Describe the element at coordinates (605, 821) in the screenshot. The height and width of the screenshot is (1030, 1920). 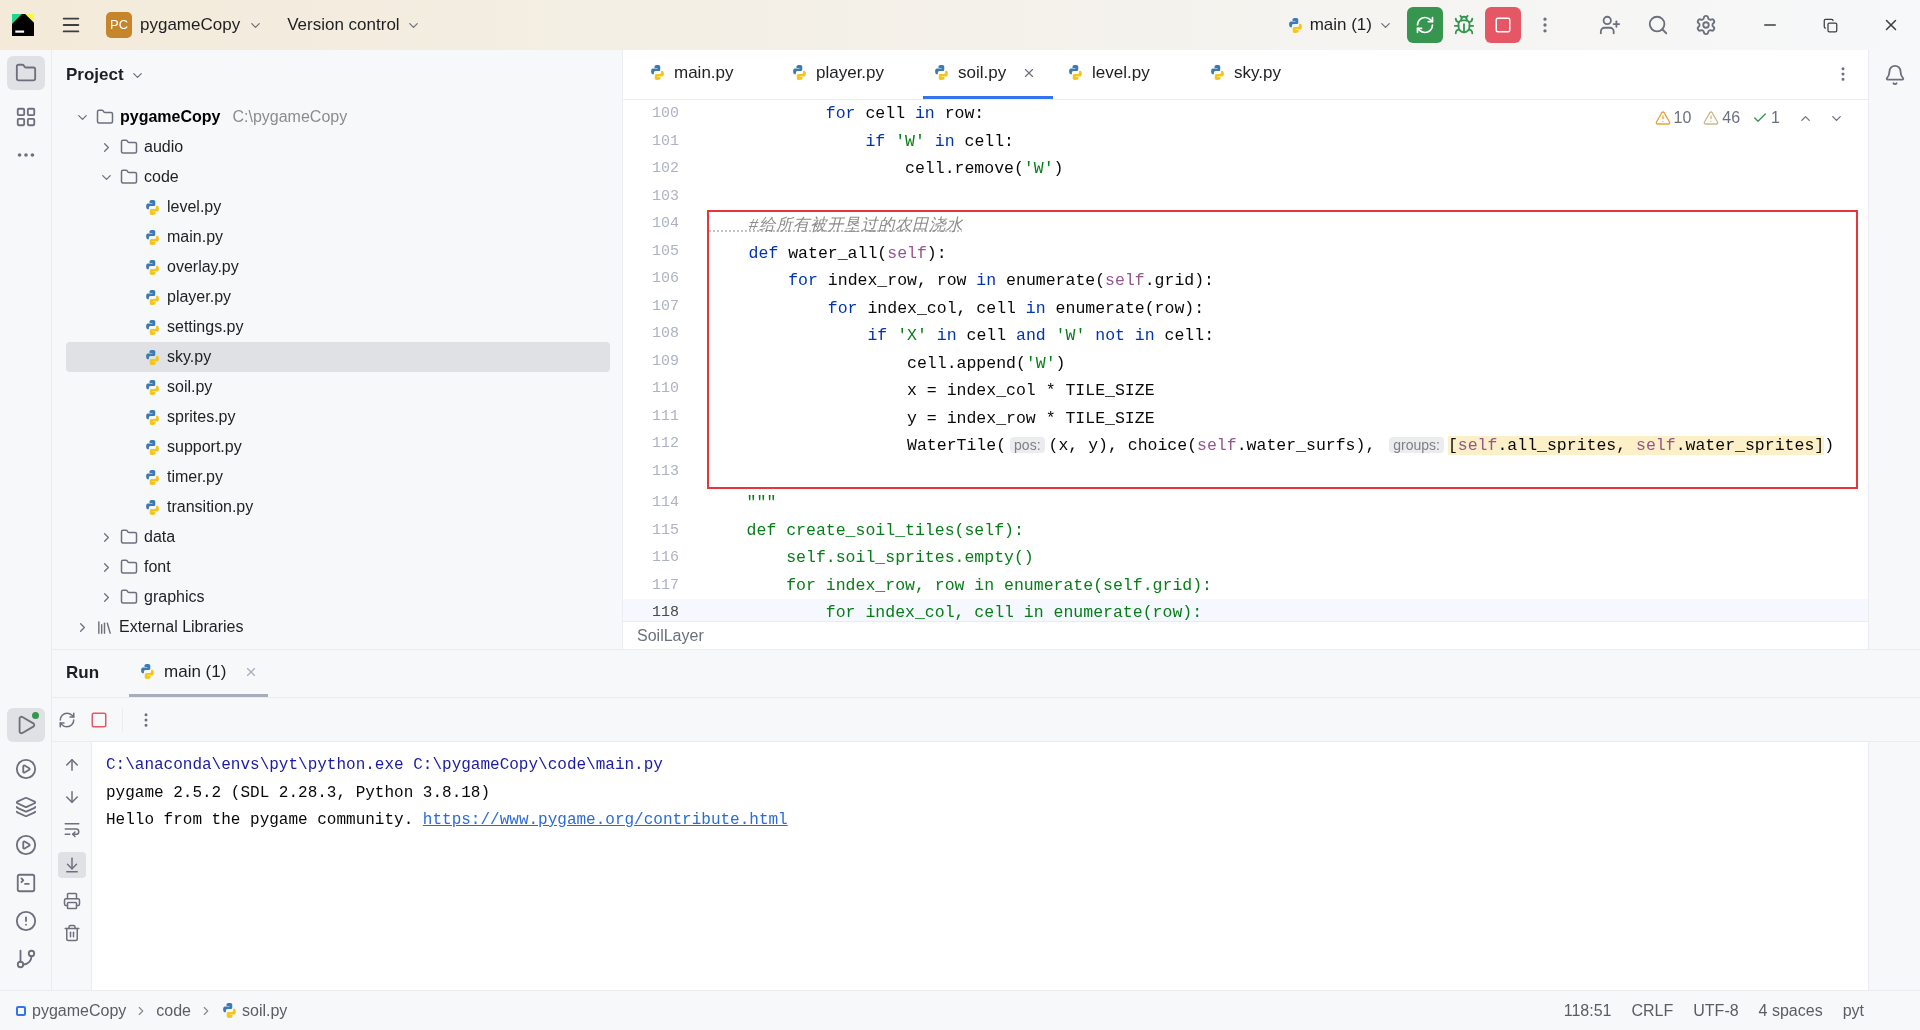
I see `console-link: https://www.pygame.org/contribute.html` at that location.